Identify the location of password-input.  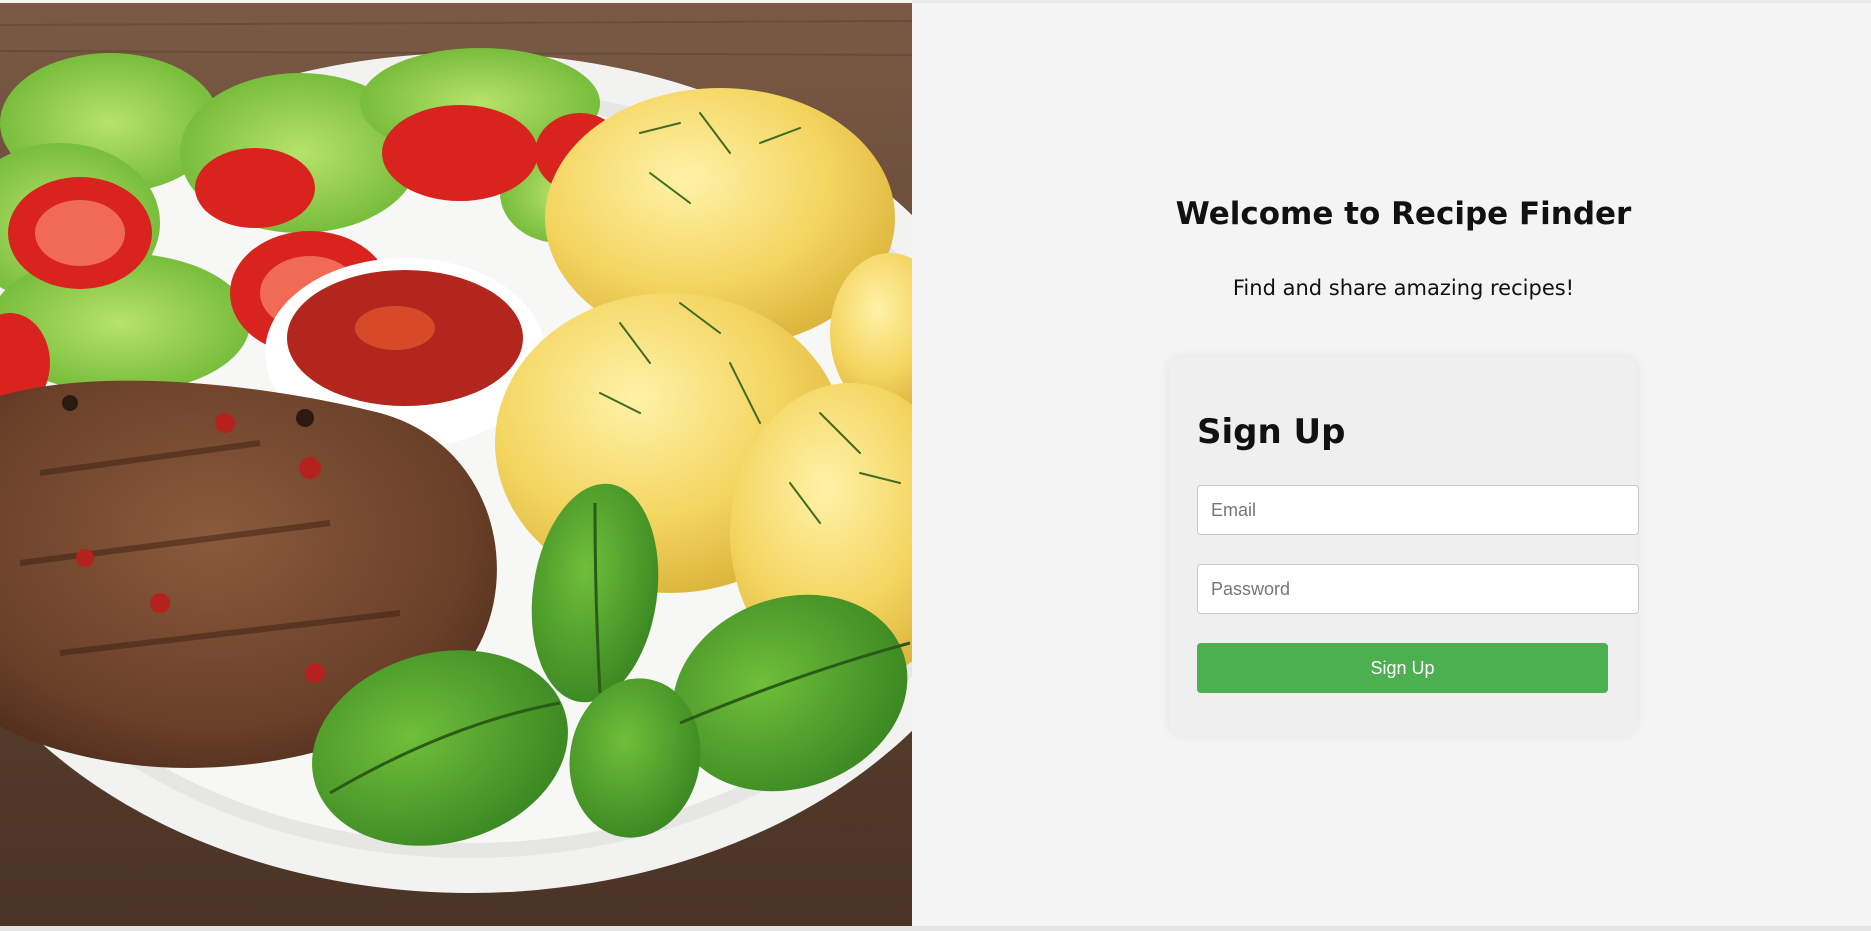
(1418, 589).